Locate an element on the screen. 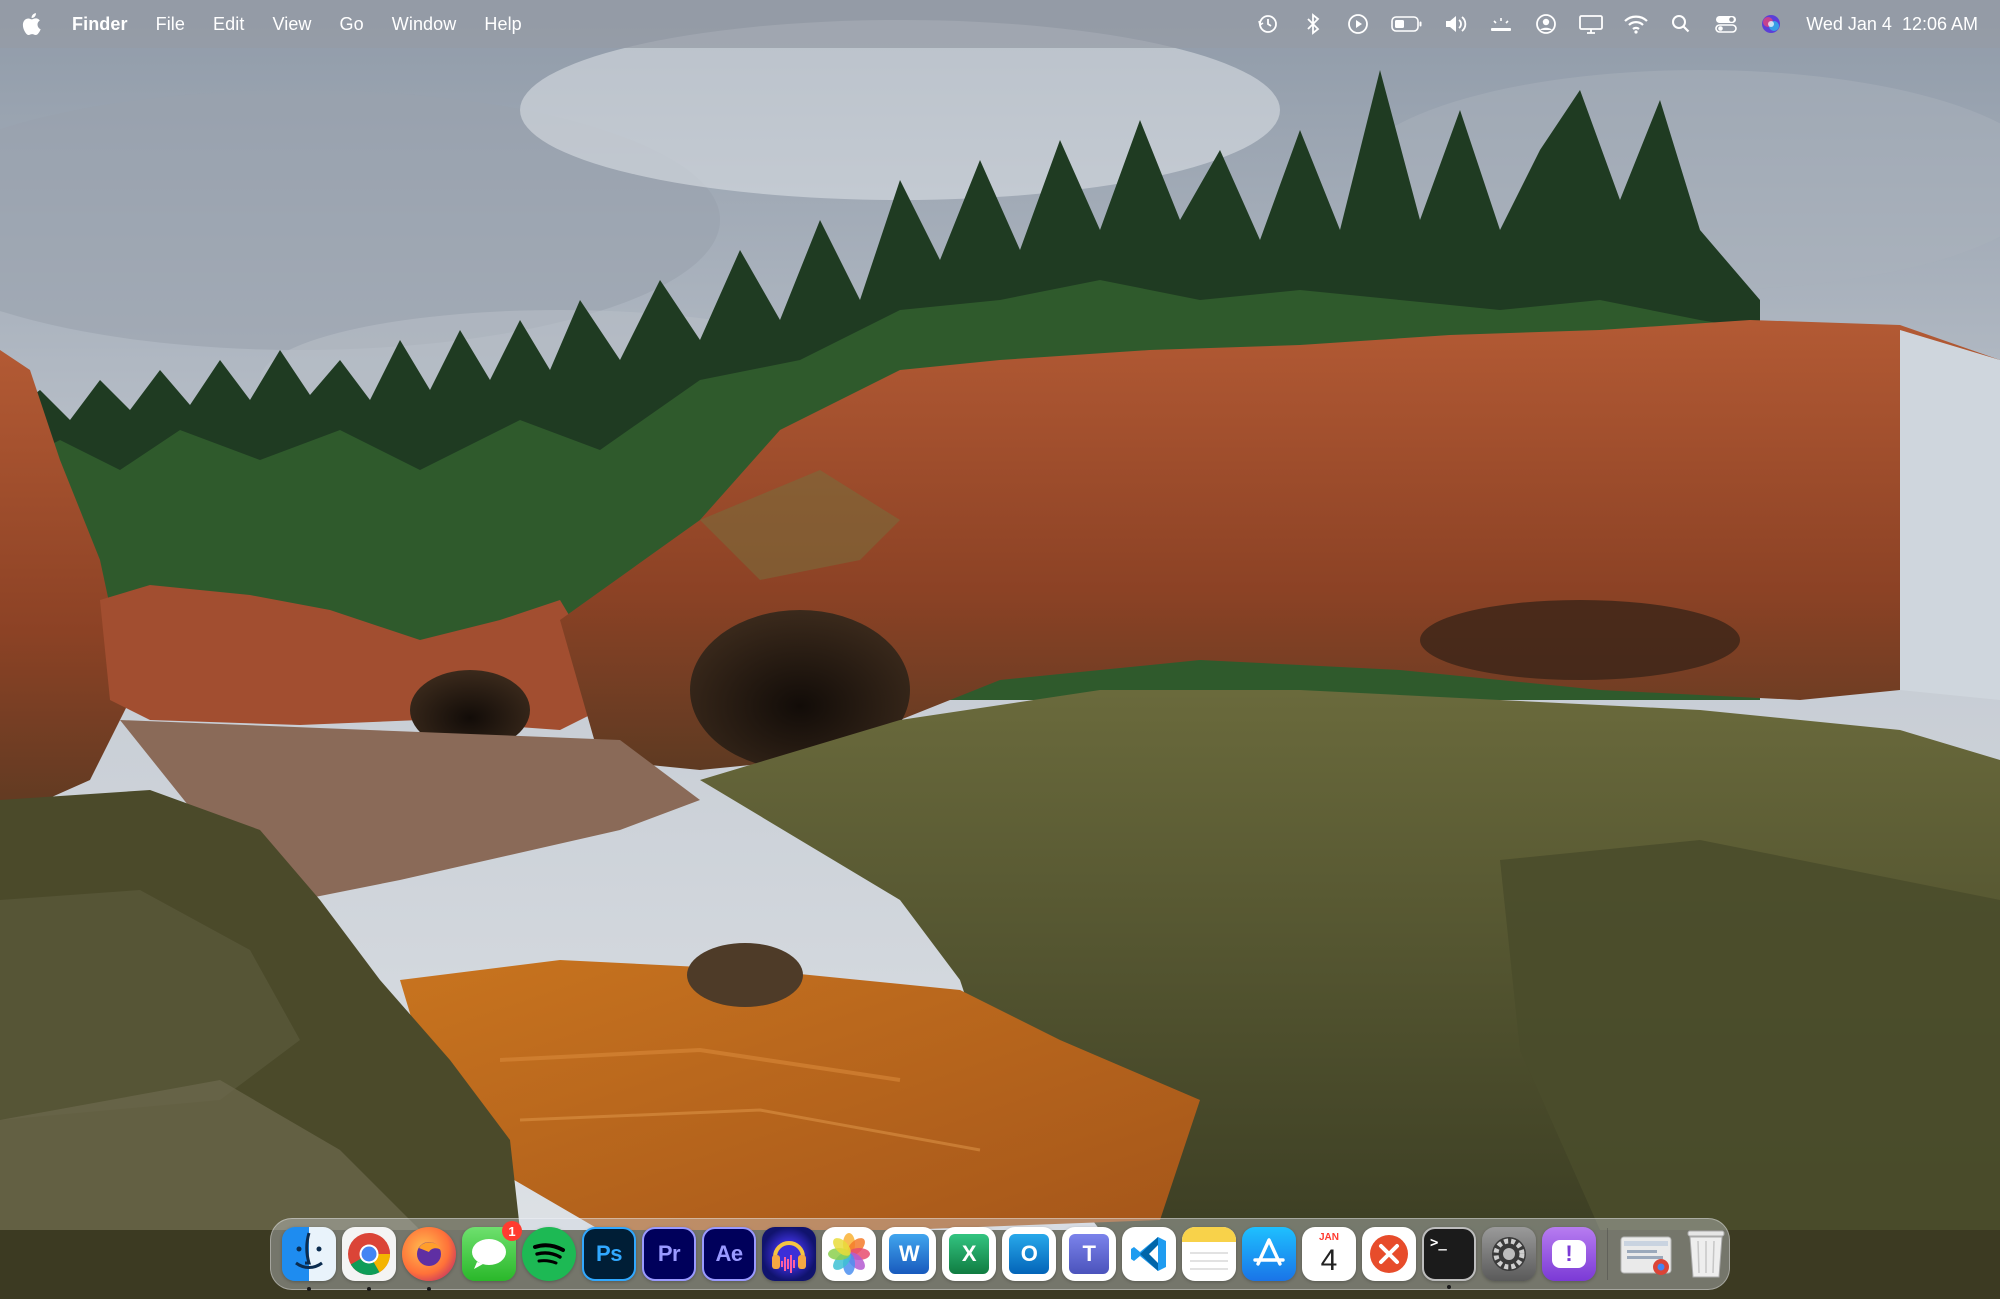  feedback-label: ! is located at coordinates (1569, 1253).